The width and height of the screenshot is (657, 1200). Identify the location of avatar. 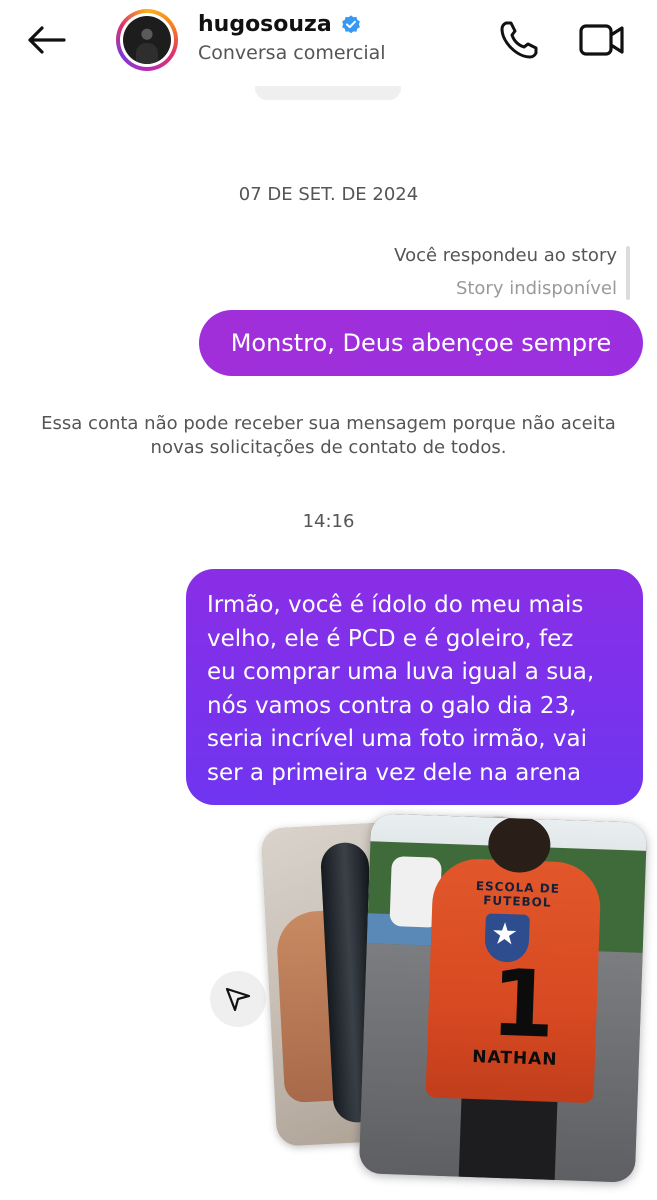
(147, 40).